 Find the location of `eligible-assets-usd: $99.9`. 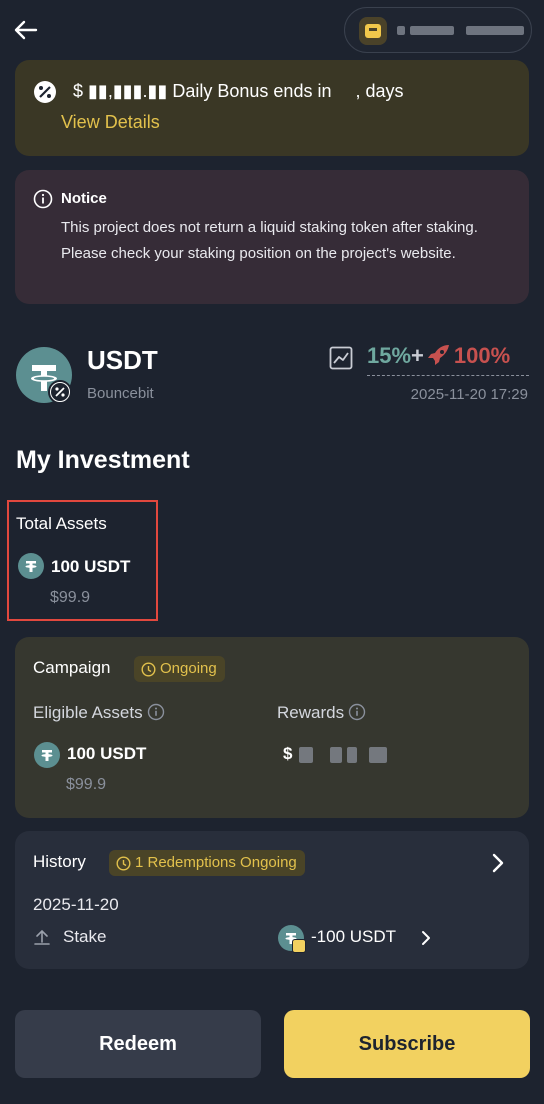

eligible-assets-usd: $99.9 is located at coordinates (86, 784).